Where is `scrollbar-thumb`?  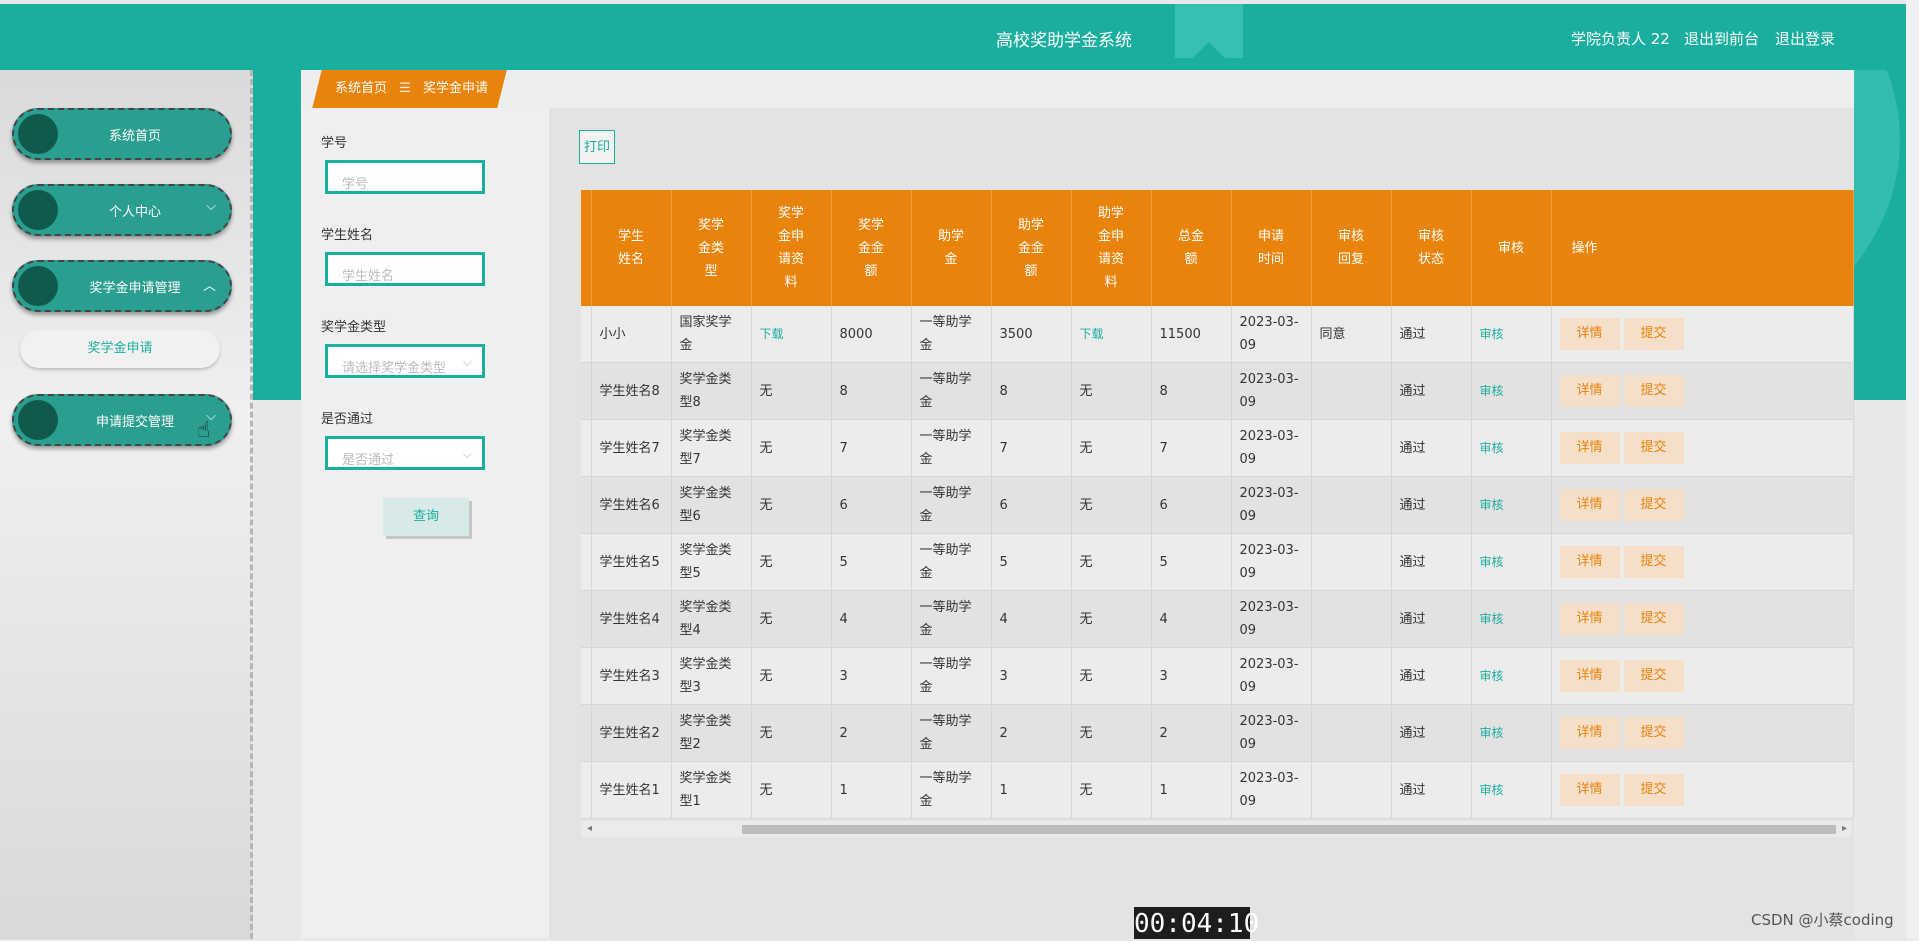
scrollbar-thumb is located at coordinates (1289, 829).